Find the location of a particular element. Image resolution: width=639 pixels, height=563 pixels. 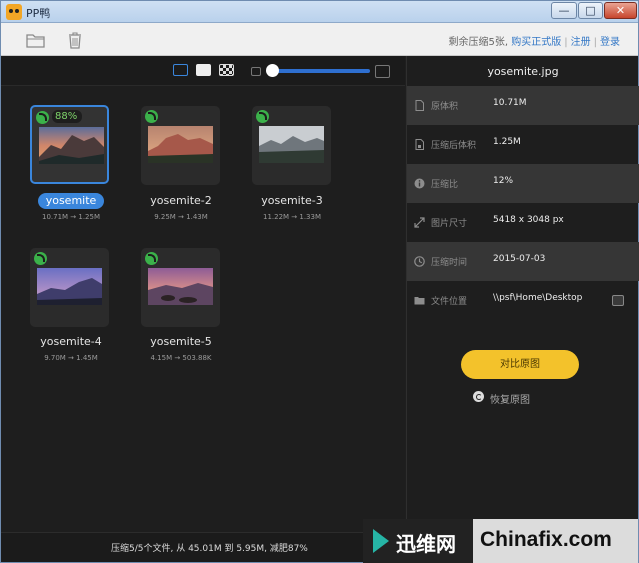

thumbnail-sizes: 9.25M → 1.43M is located at coordinates (181, 217).